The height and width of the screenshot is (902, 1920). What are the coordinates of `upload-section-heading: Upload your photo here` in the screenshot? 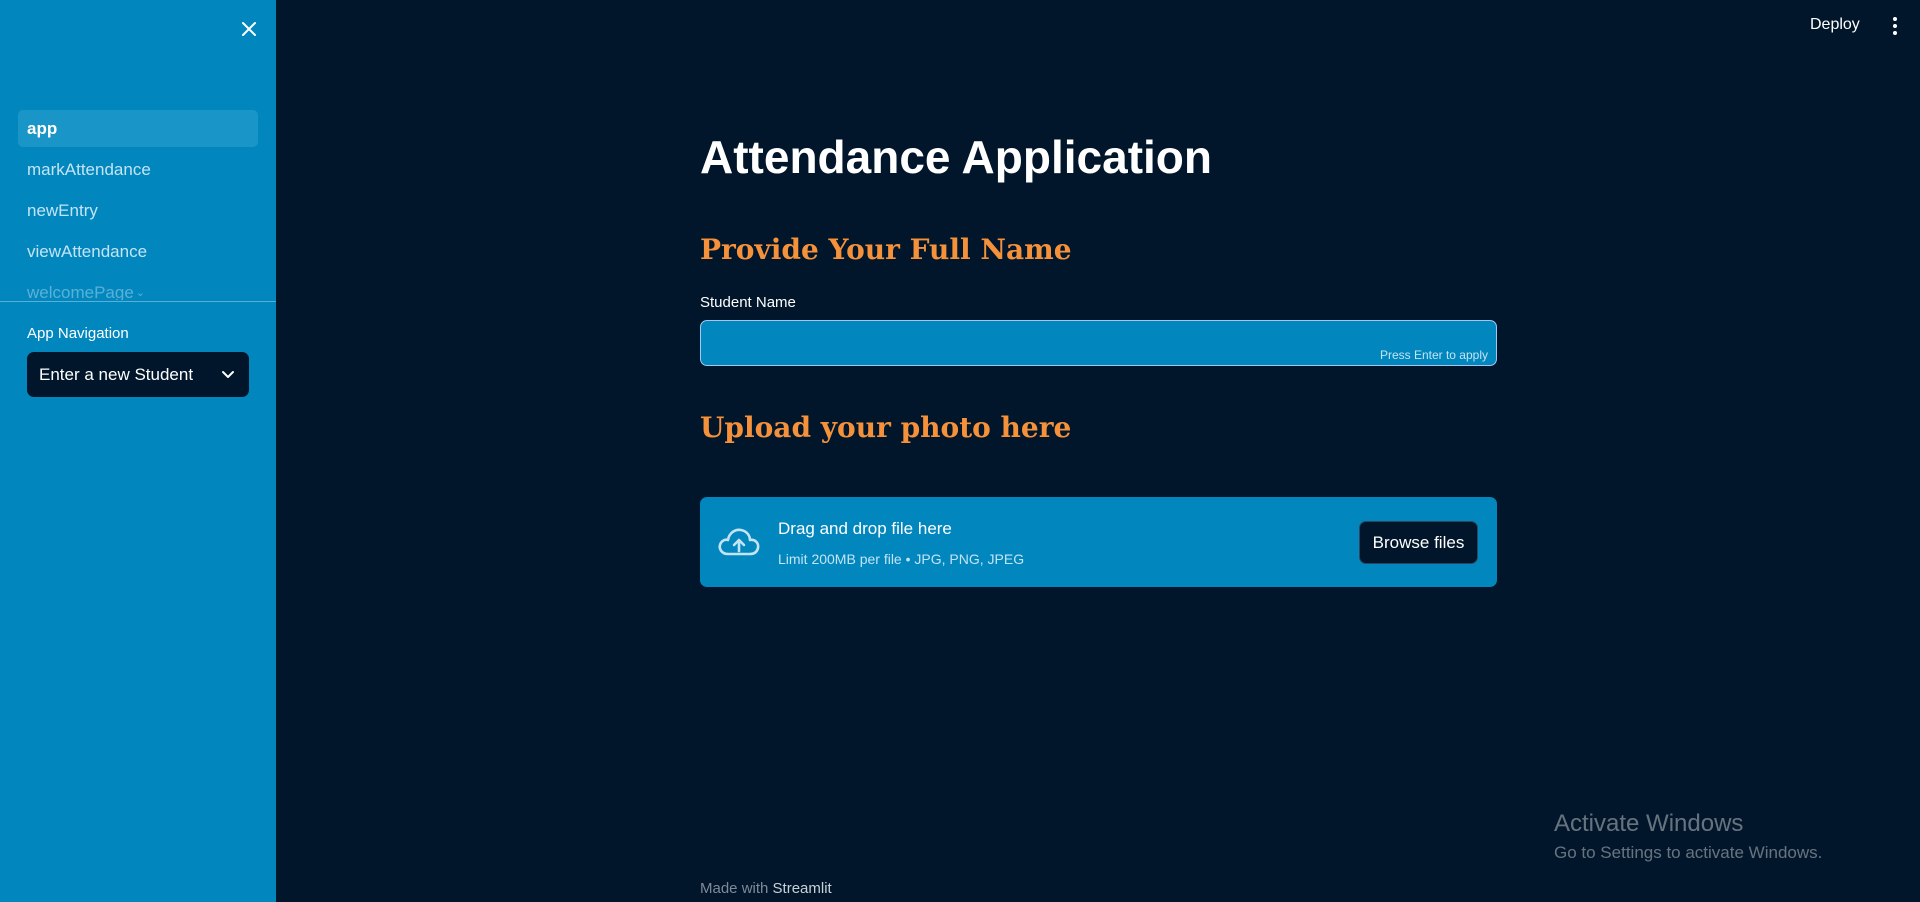 It's located at (886, 427).